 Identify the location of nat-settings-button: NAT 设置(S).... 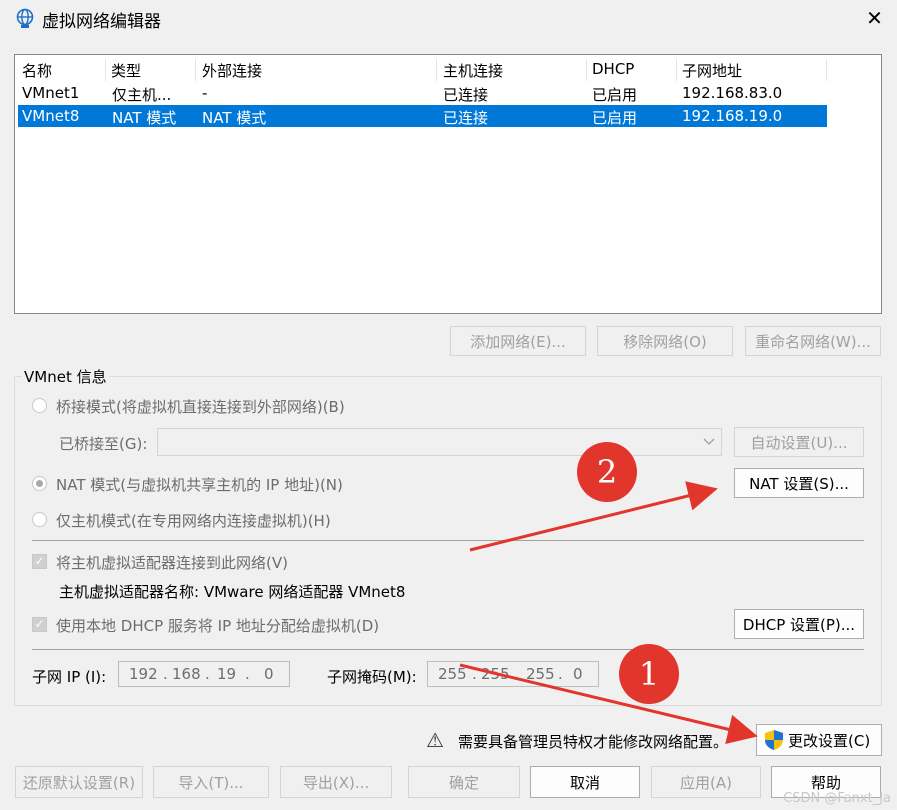
(799, 483).